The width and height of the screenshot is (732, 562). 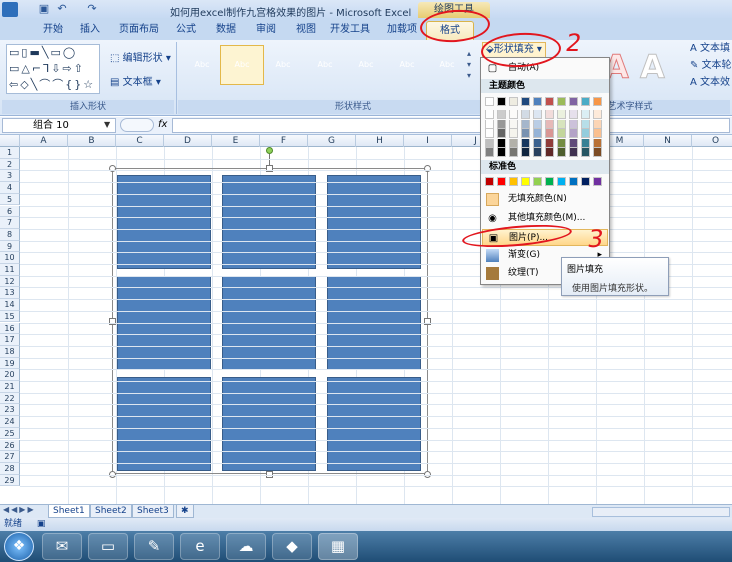 What do you see at coordinates (62, 9) in the screenshot?
I see `undo-icon: ↶` at bounding box center [62, 9].